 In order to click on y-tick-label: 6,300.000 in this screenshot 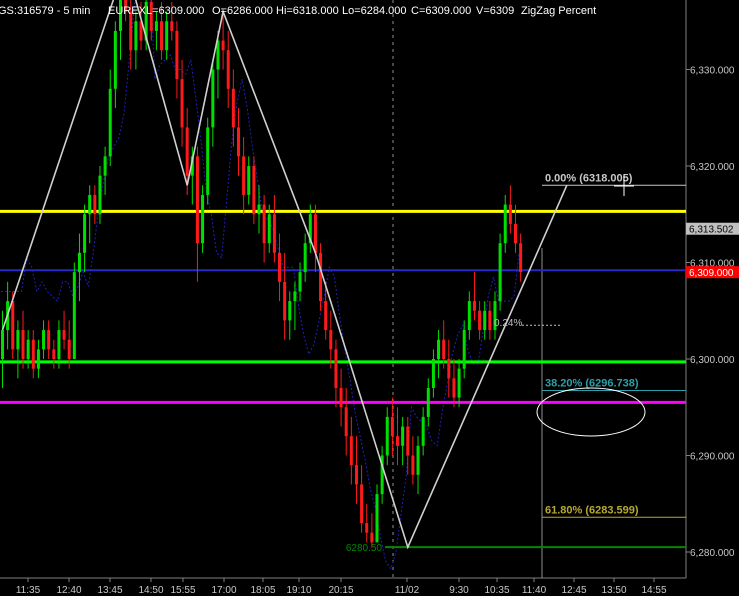, I will do `click(712, 360)`.